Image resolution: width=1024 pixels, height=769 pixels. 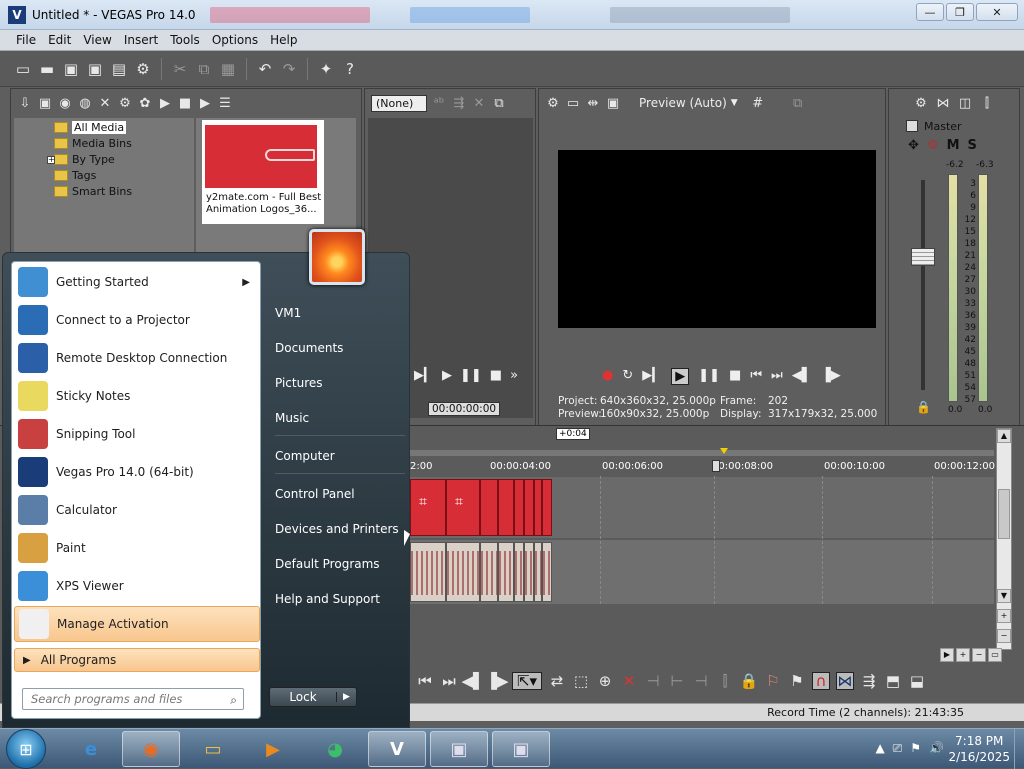 What do you see at coordinates (677, 681) in the screenshot?
I see `trim-start-icon: ⊢` at bounding box center [677, 681].